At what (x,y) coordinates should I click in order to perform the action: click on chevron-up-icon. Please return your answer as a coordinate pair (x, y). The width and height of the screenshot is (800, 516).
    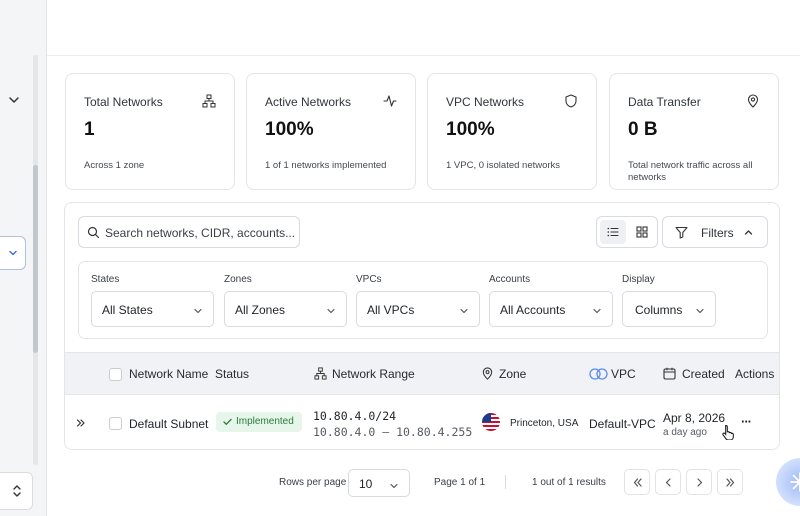
    Looking at the image, I should click on (748, 232).